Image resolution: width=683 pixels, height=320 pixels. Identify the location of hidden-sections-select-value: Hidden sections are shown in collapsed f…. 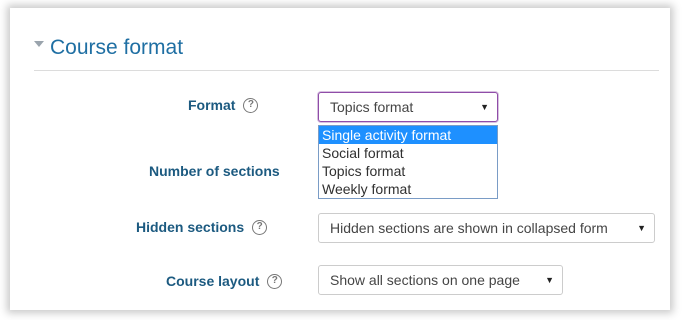
(469, 228).